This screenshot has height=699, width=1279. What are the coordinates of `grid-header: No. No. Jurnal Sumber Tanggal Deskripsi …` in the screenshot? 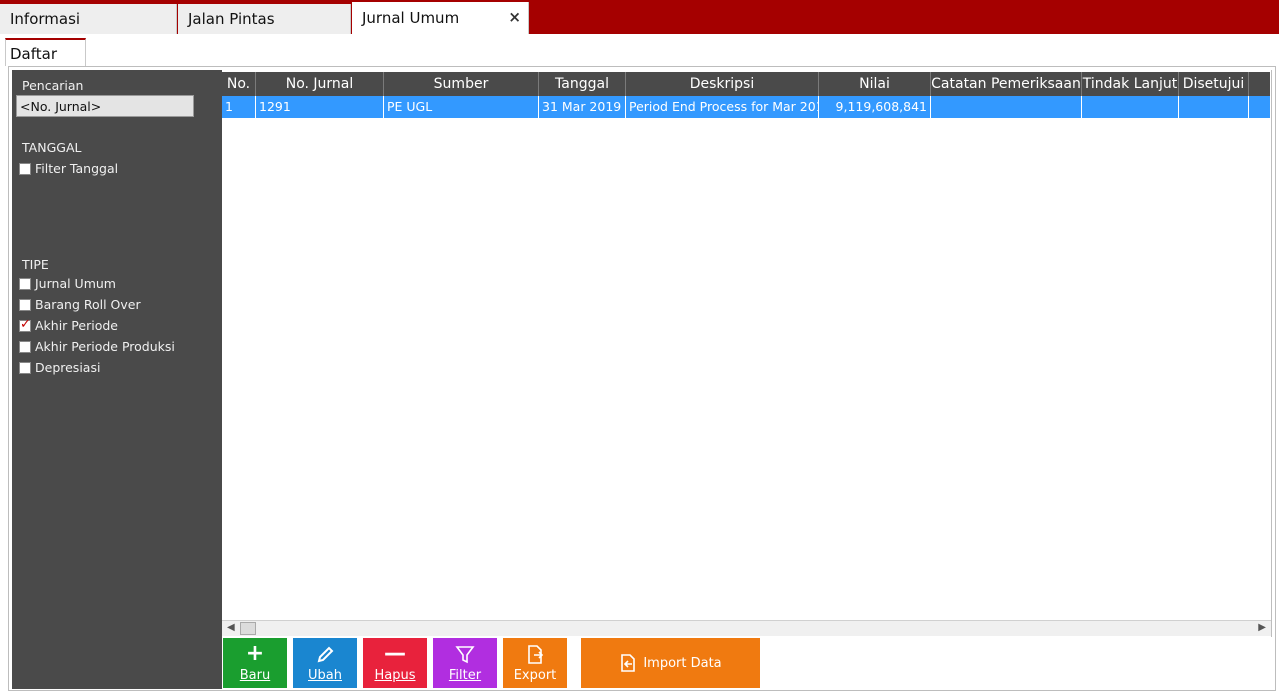 It's located at (746, 84).